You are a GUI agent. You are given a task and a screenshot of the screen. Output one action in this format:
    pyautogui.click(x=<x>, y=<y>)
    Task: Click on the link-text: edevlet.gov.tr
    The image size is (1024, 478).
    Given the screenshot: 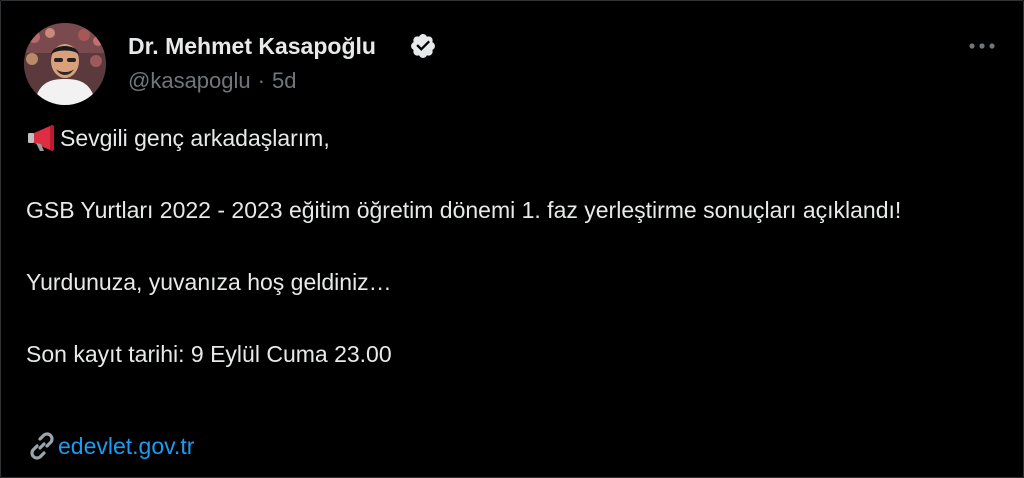 What is the action you would take?
    pyautogui.click(x=126, y=446)
    